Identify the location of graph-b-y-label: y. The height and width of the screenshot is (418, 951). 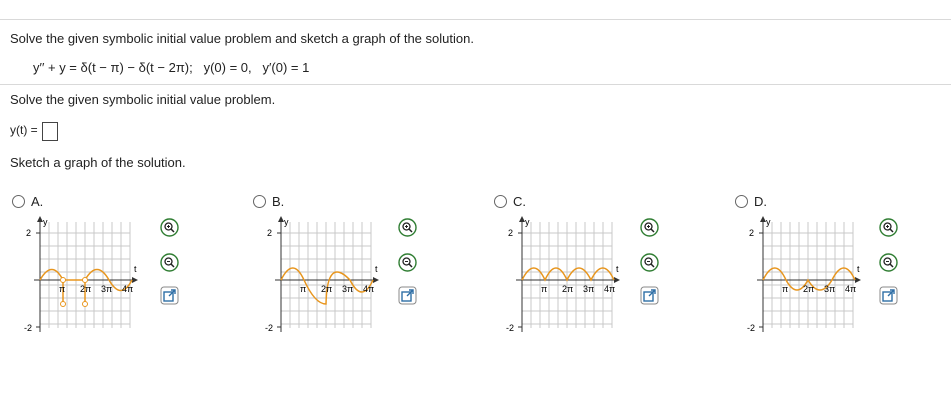
(286, 222).